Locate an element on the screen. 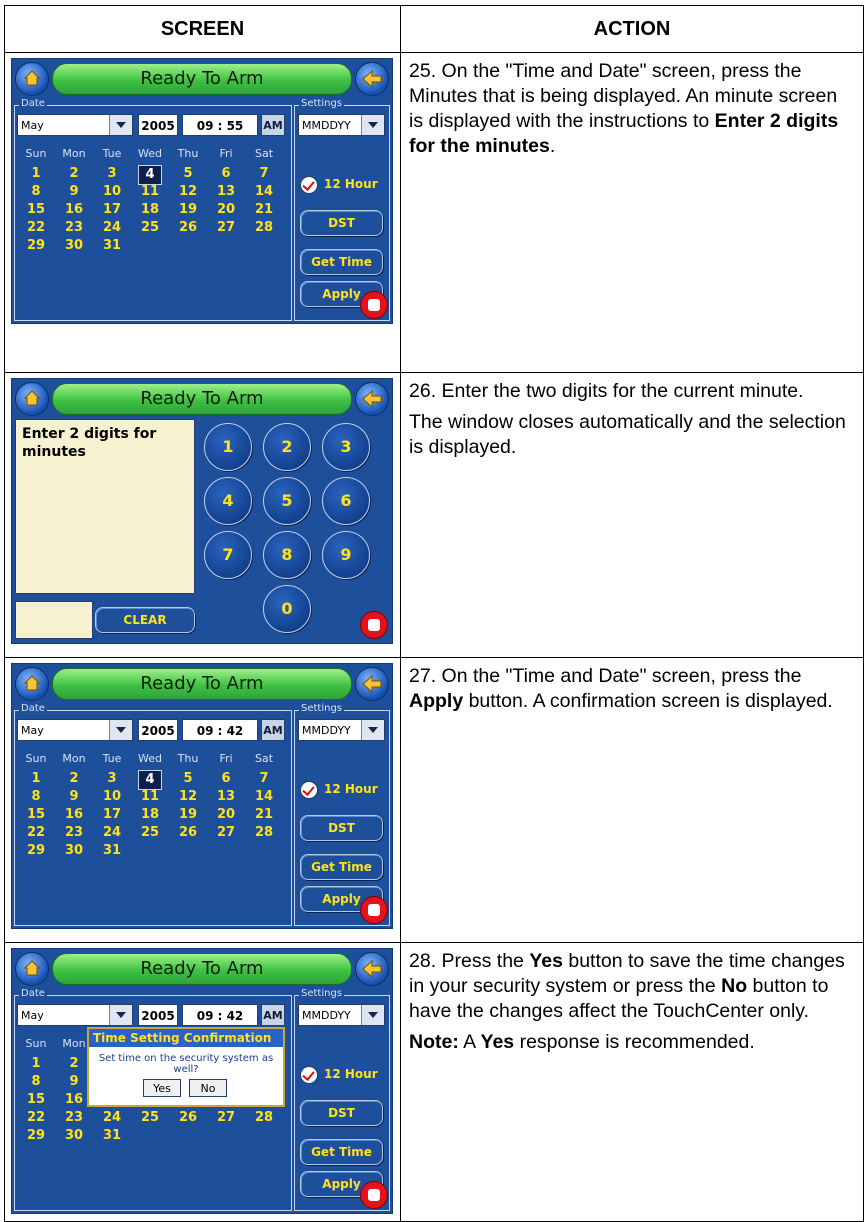 The image size is (865, 1222). key-5: 5 is located at coordinates (287, 501).